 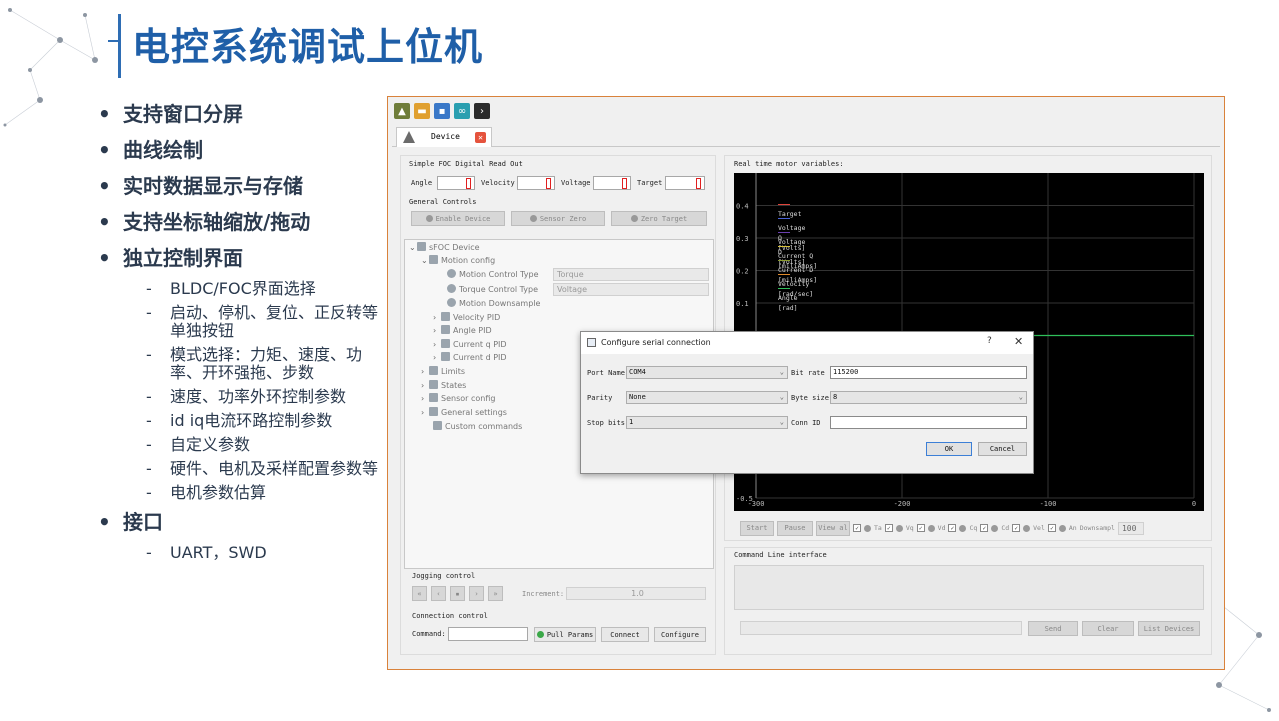 What do you see at coordinates (492, 290) in the screenshot?
I see `tree-torque-control-type: Torque Control Type` at bounding box center [492, 290].